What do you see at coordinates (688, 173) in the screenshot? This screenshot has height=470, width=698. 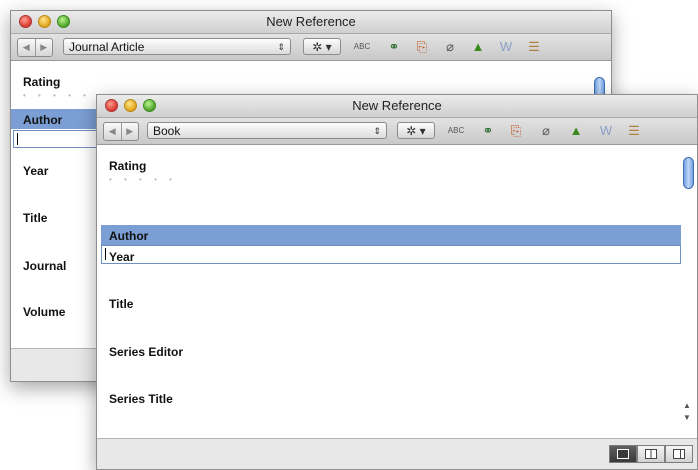 I see `front-scroll-thumb` at bounding box center [688, 173].